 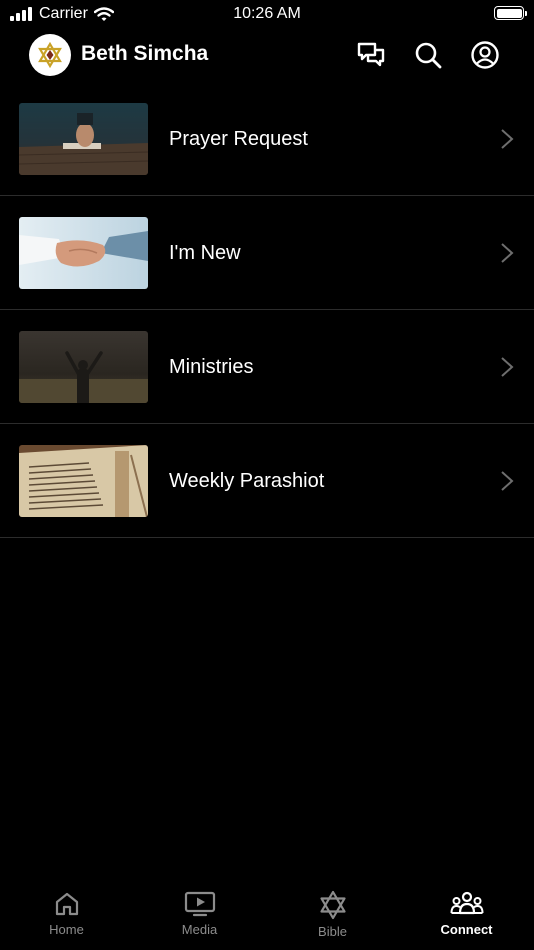 I want to click on media-icon, so click(x=199, y=904).